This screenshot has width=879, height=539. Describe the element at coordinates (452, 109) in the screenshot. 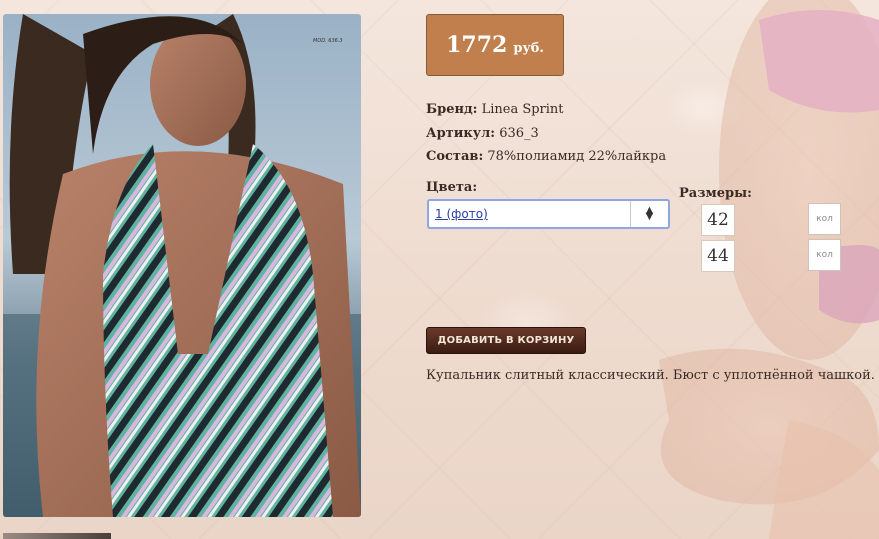

I see `brand-label: Бренд:` at that location.